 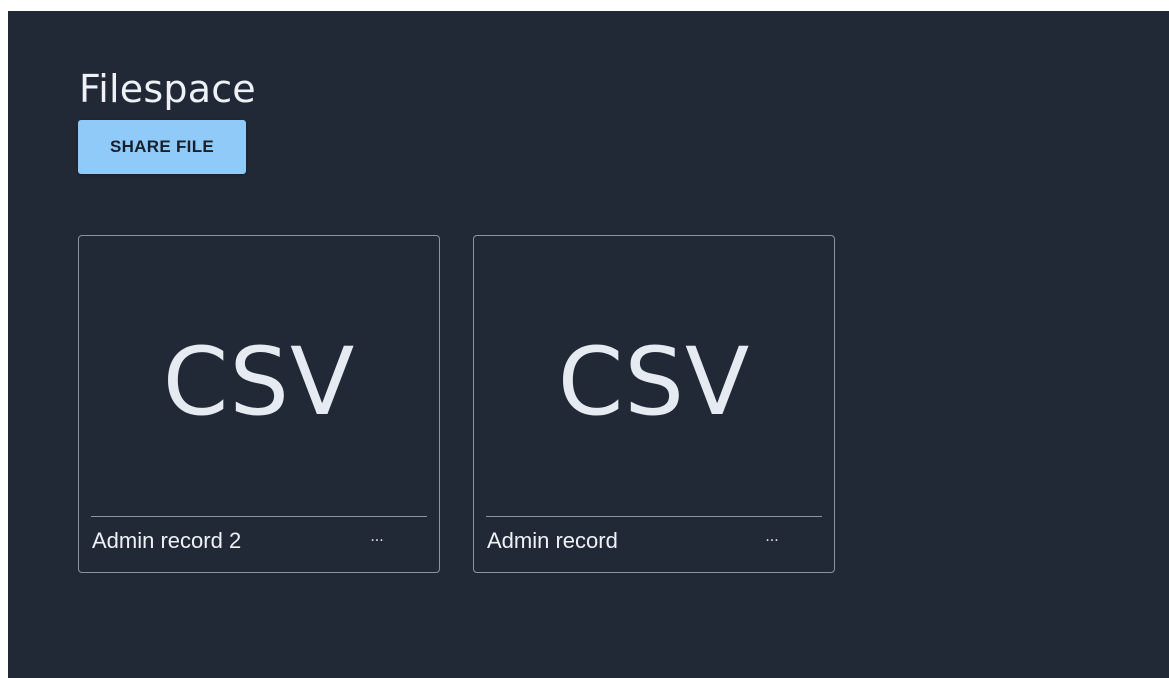 What do you see at coordinates (167, 540) in the screenshot?
I see `file-name: Admin record 2` at bounding box center [167, 540].